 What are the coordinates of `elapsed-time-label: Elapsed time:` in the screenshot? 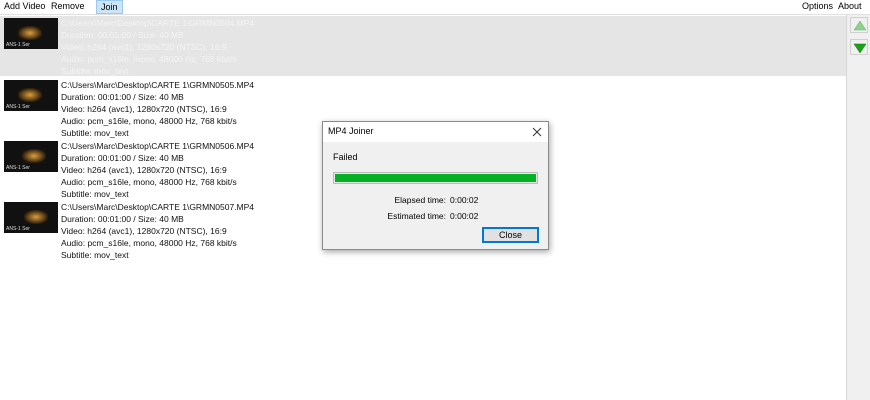 It's located at (420, 200).